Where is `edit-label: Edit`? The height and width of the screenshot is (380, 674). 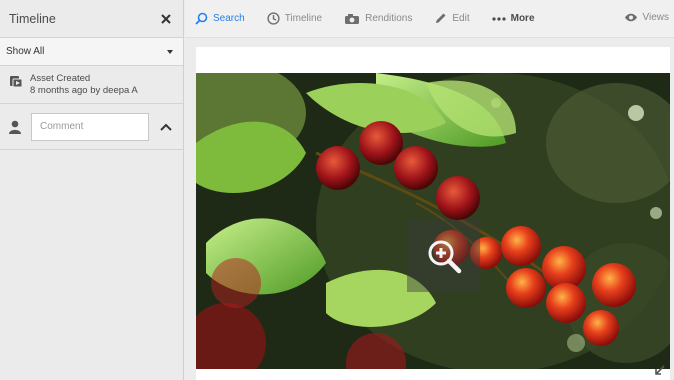
edit-label: Edit is located at coordinates (461, 18).